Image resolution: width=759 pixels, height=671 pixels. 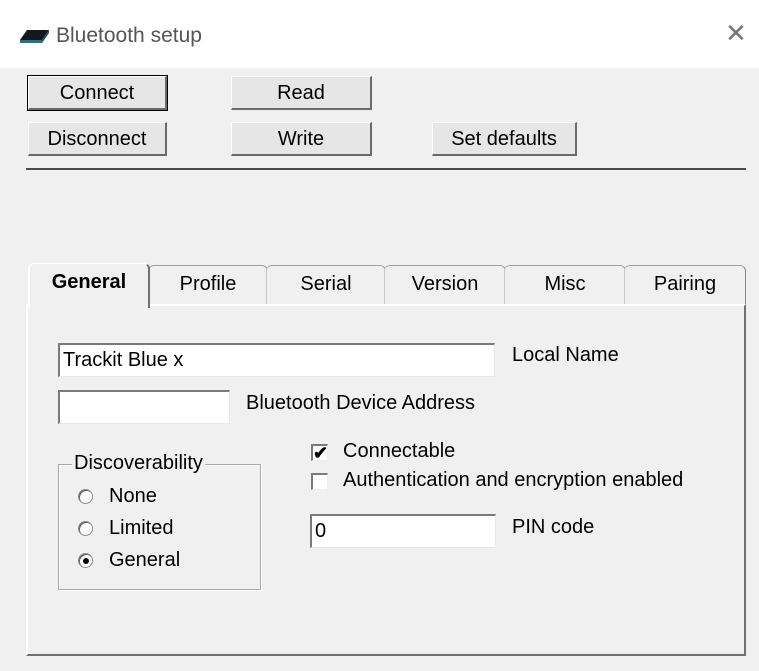 What do you see at coordinates (129, 35) in the screenshot?
I see `window-title: Bluetooth setup` at bounding box center [129, 35].